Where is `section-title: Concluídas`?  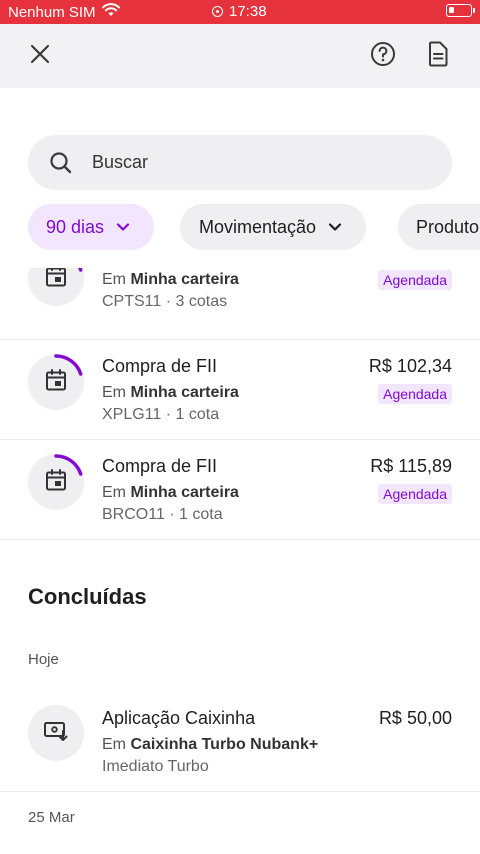 section-title: Concluídas is located at coordinates (87, 596).